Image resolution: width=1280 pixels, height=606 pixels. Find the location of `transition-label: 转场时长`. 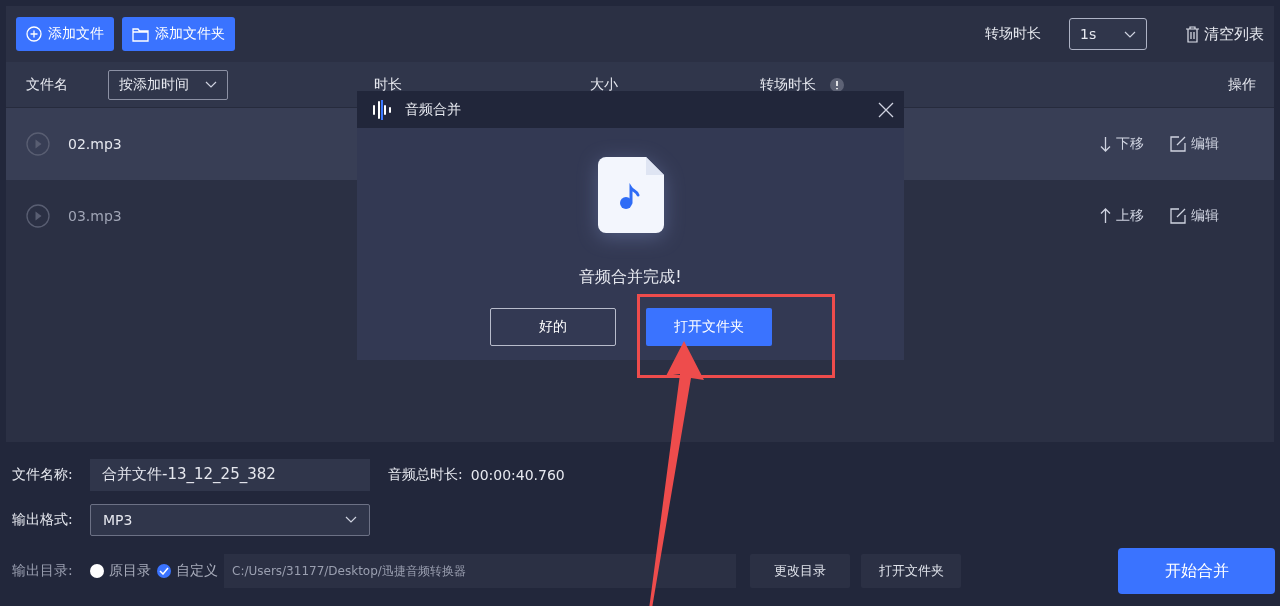

transition-label: 转场时长 is located at coordinates (1013, 34).